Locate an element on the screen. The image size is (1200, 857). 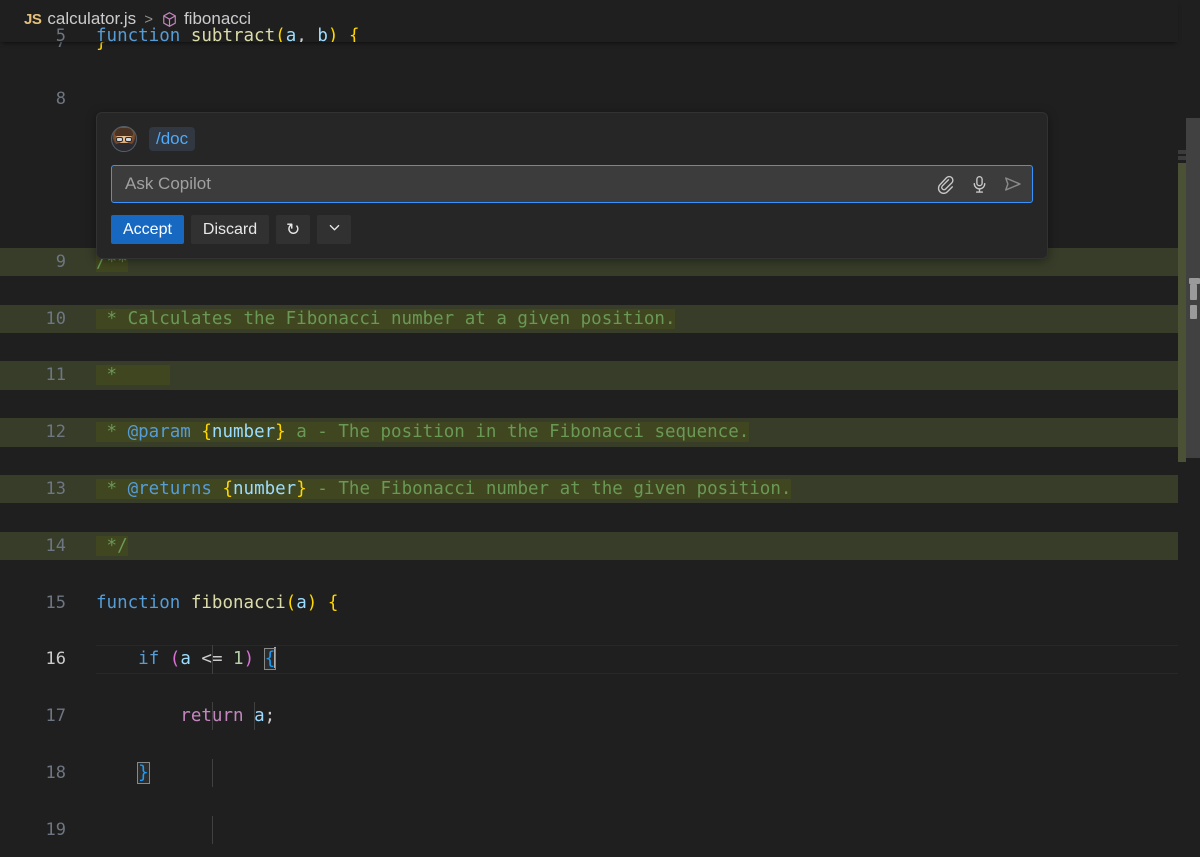
line-content: */ is located at coordinates (112, 545).